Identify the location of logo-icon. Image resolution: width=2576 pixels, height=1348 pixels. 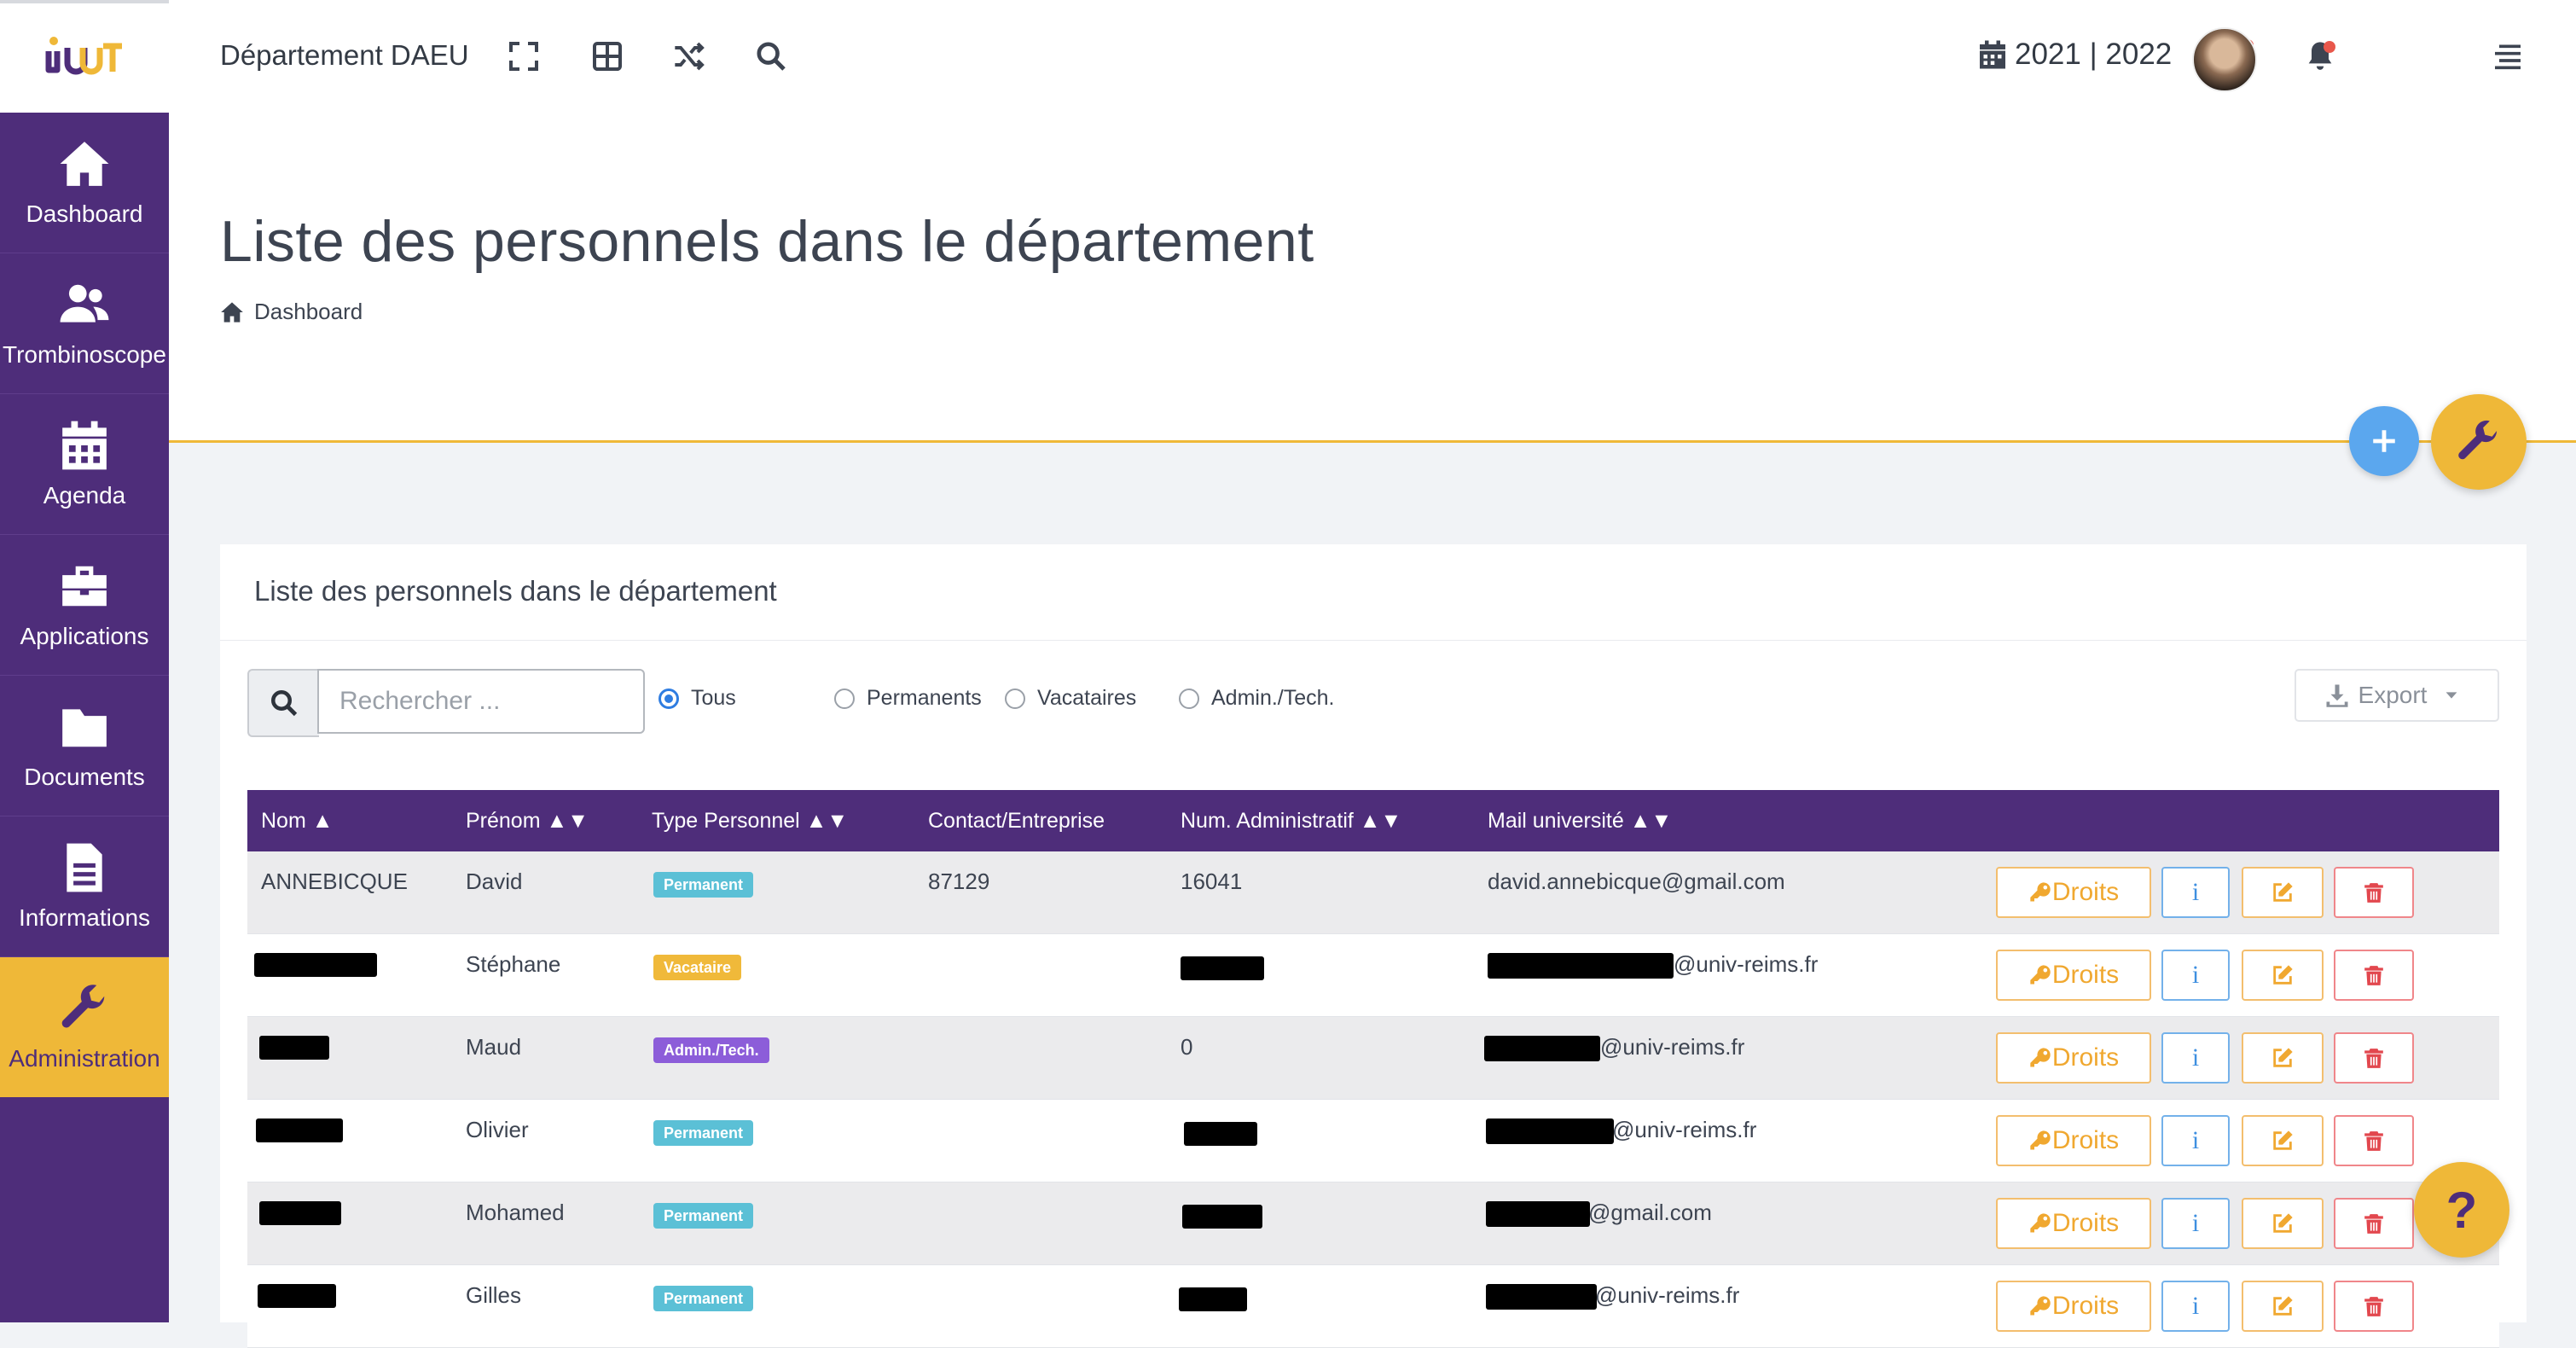
(83, 56).